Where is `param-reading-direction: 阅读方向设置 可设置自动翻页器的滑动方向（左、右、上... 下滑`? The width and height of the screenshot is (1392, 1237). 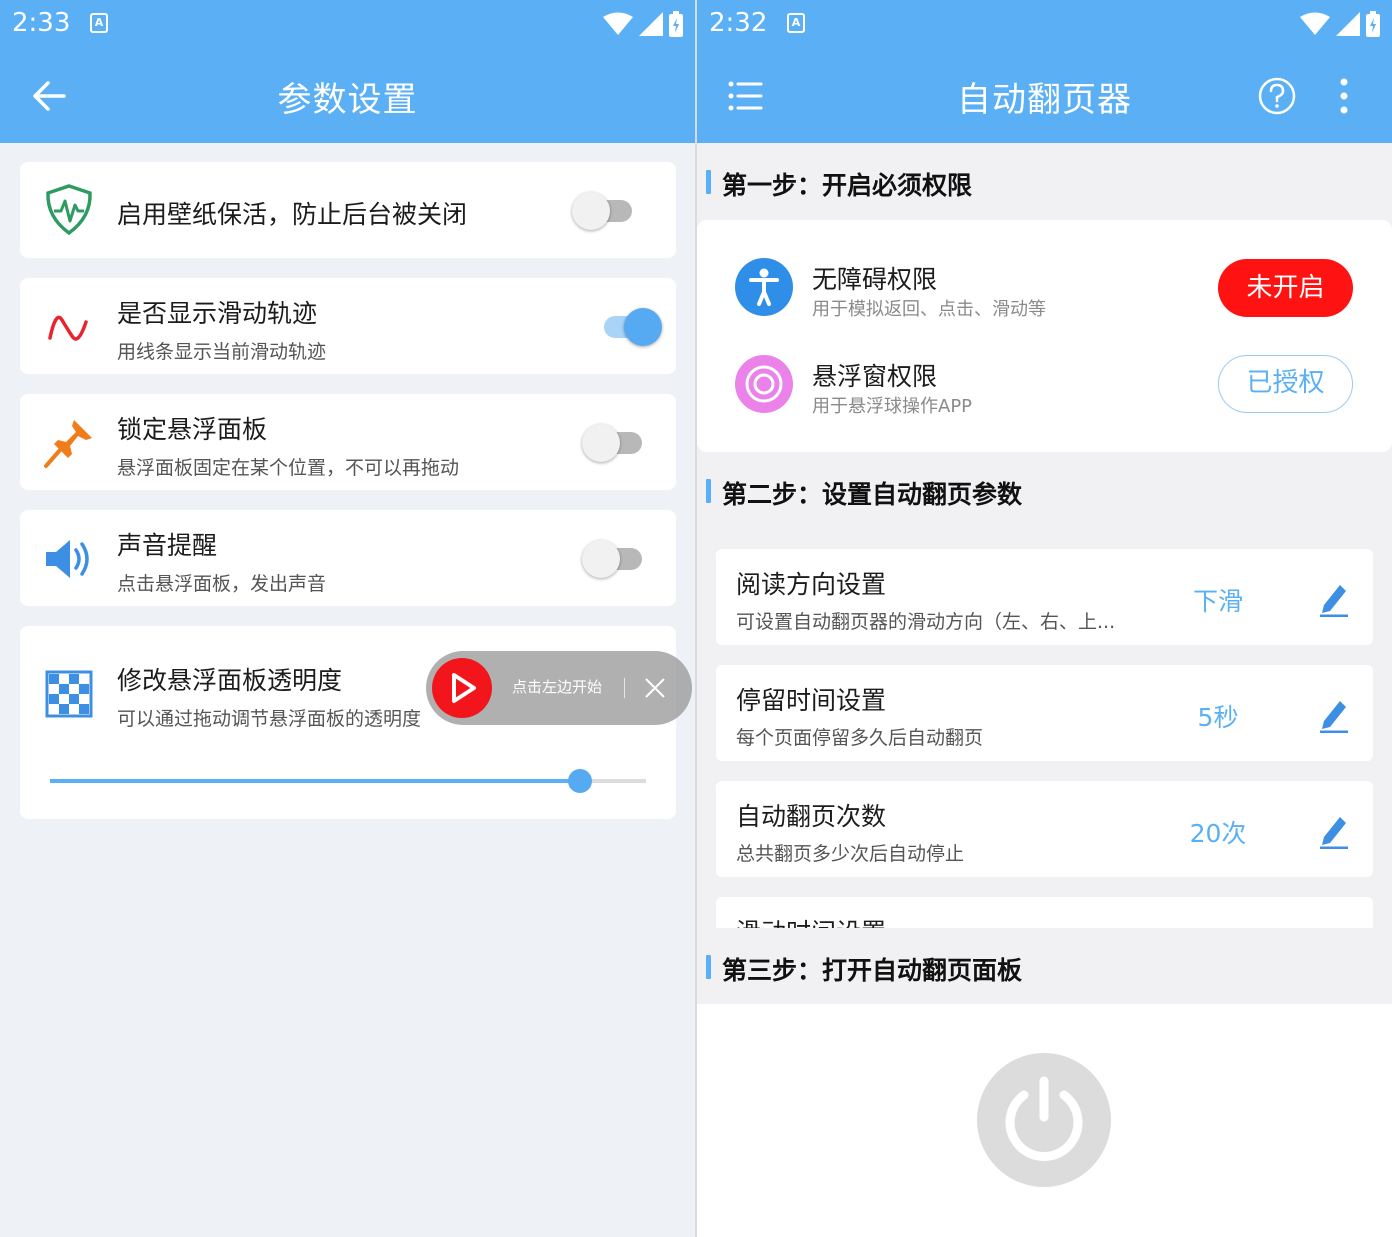
param-reading-direction: 阅读方向设置 可设置自动翻页器的滑动方向（左、右、上... 下滑 is located at coordinates (1044, 597).